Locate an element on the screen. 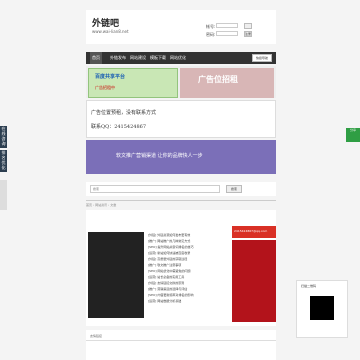 This screenshot has height=360, width=360. share-button: 分享 is located at coordinates (353, 135).